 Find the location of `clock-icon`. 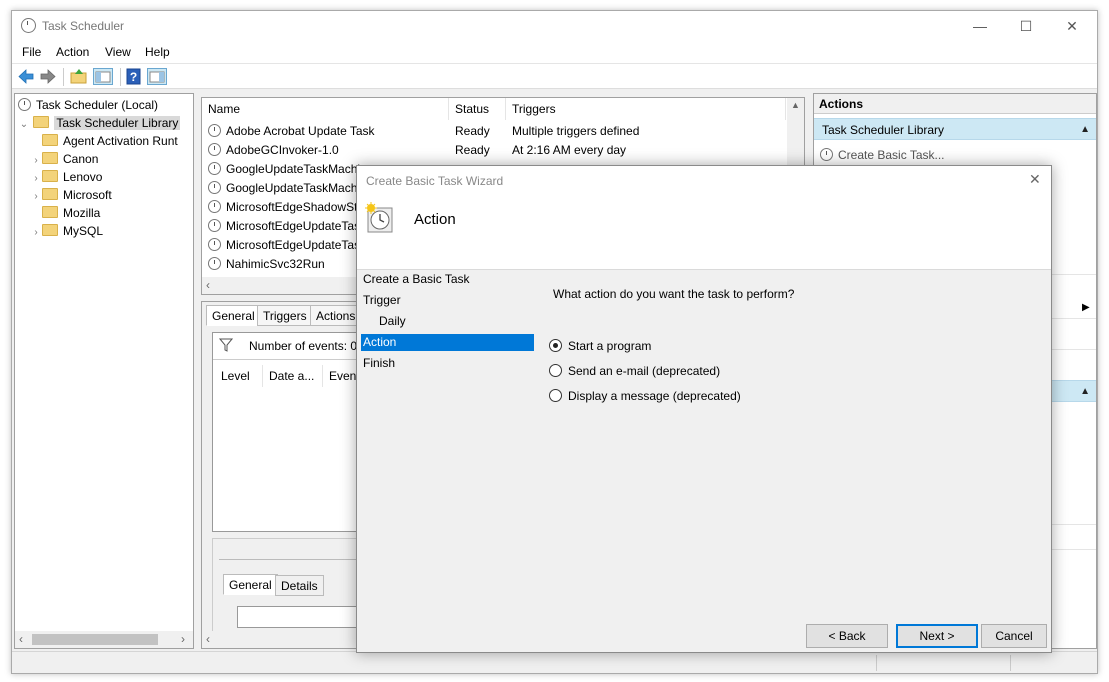

clock-icon is located at coordinates (24, 104).